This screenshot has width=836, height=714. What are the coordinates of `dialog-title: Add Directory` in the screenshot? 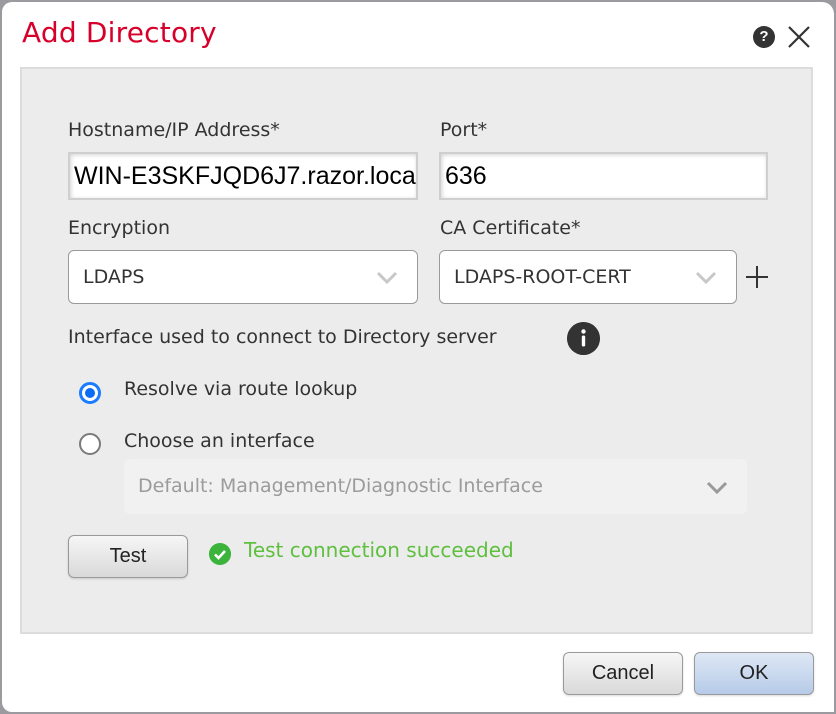 It's located at (119, 32).